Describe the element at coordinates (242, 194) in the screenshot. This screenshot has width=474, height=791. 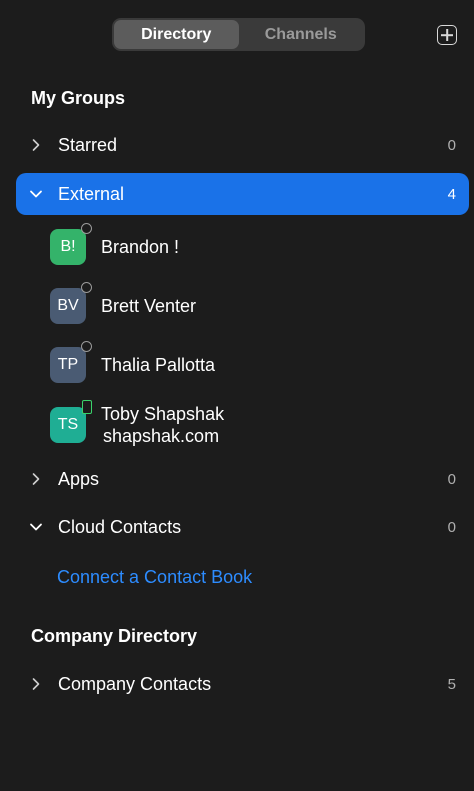
I see `group-external: External 4` at that location.